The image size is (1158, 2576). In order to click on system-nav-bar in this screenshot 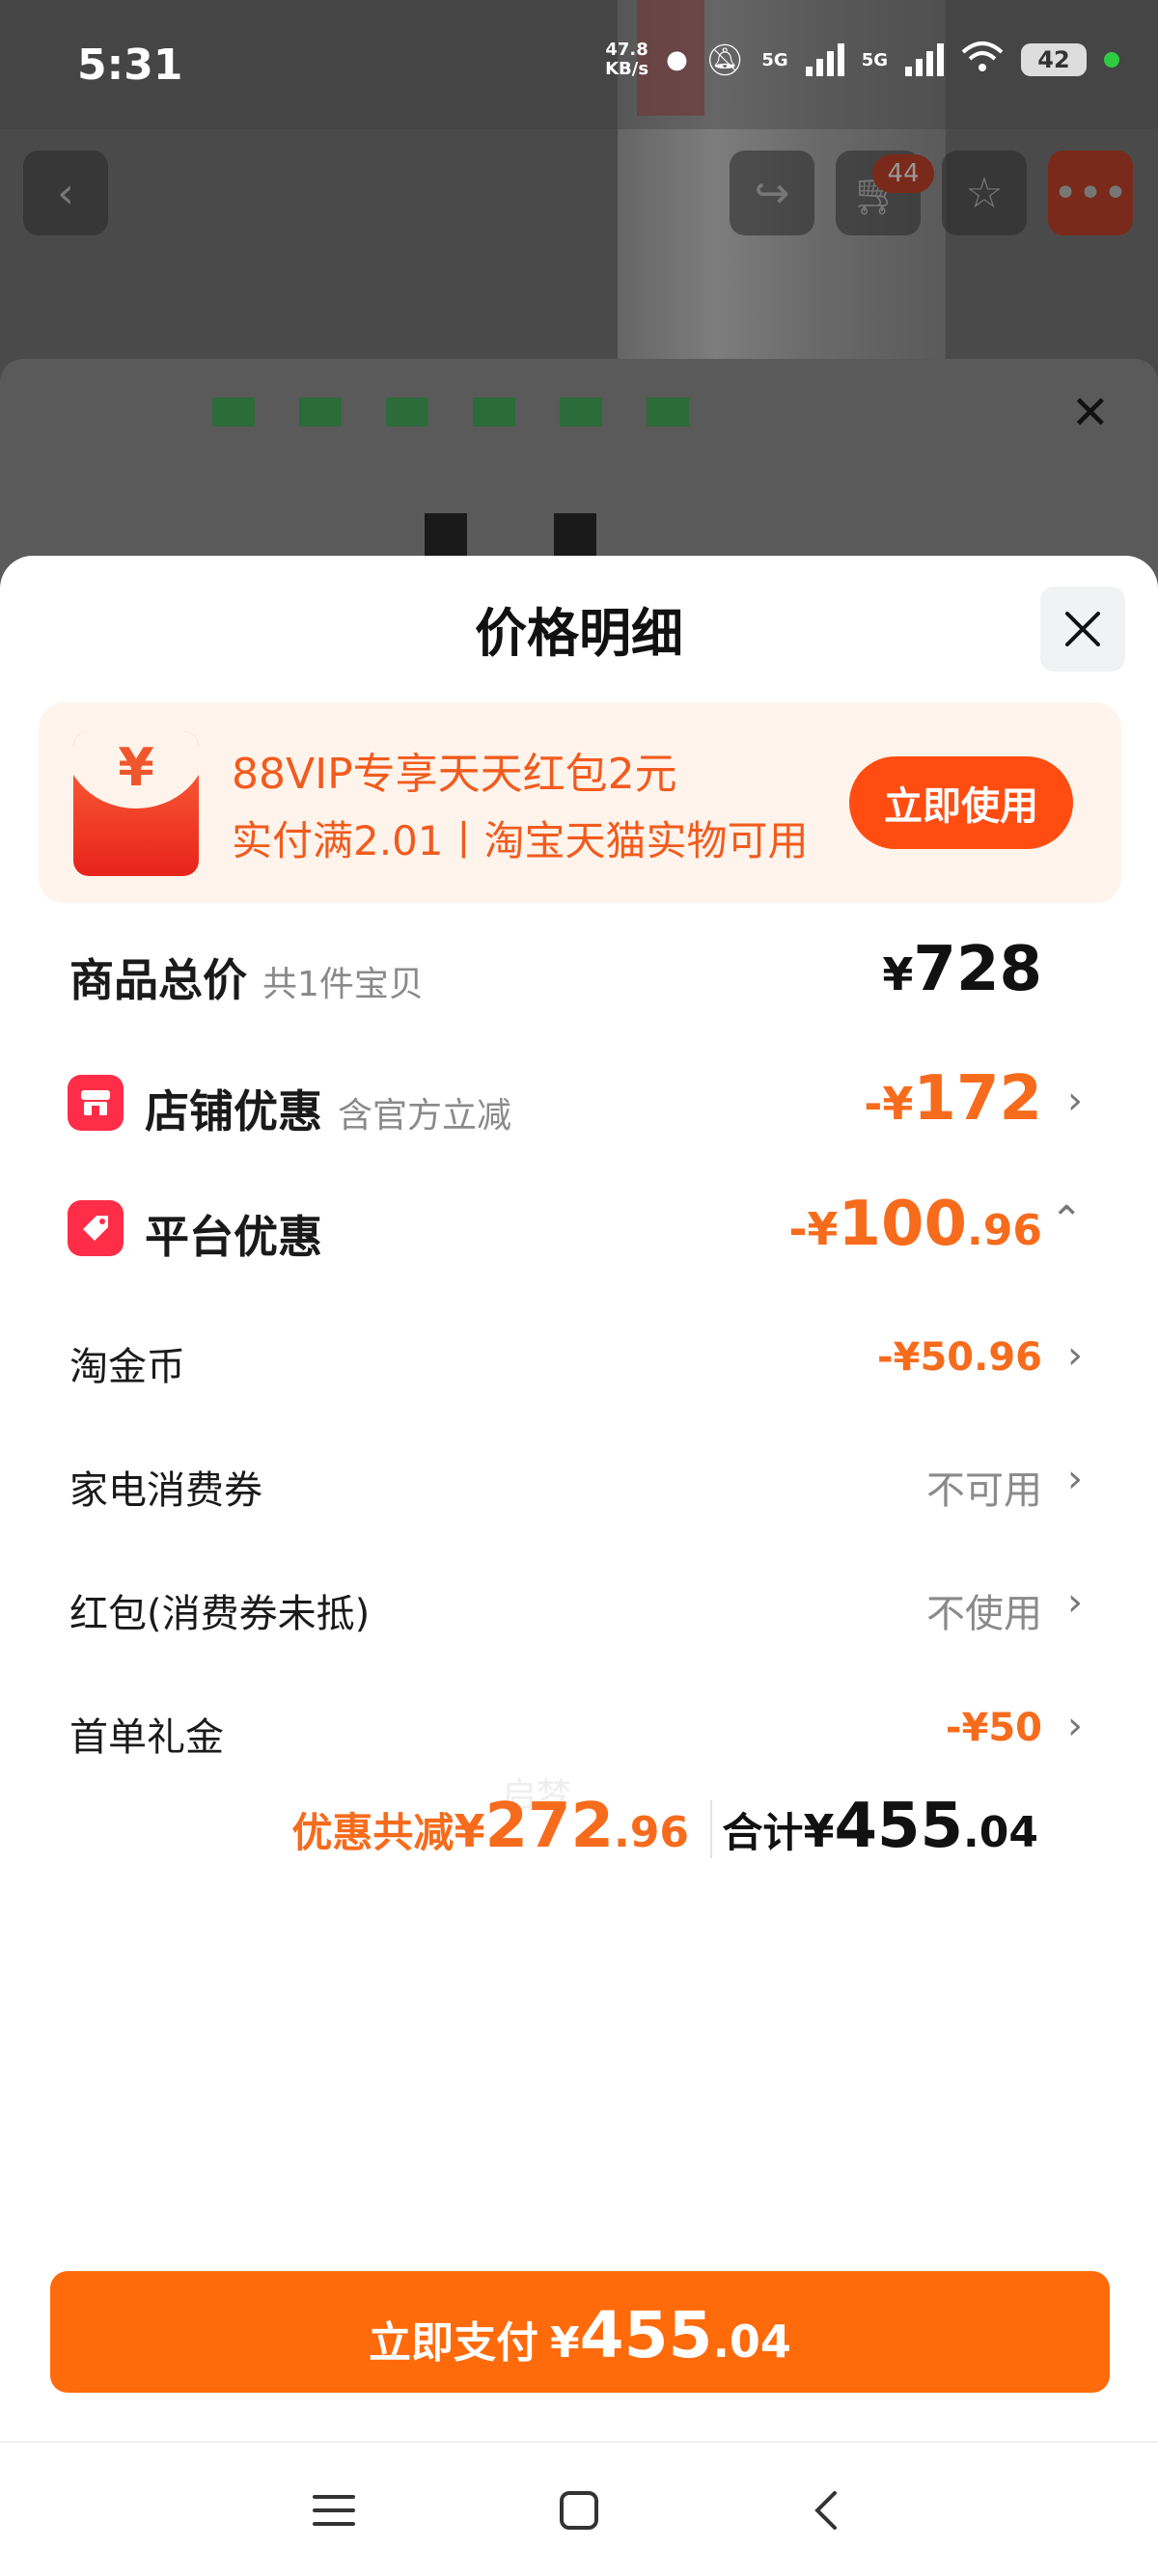, I will do `click(579, 2509)`.